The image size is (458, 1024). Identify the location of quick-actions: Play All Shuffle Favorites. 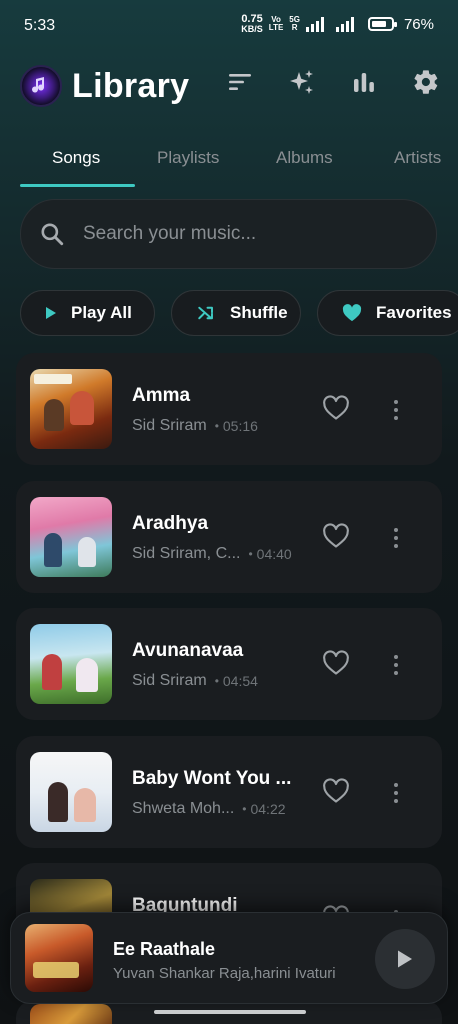
(239, 313).